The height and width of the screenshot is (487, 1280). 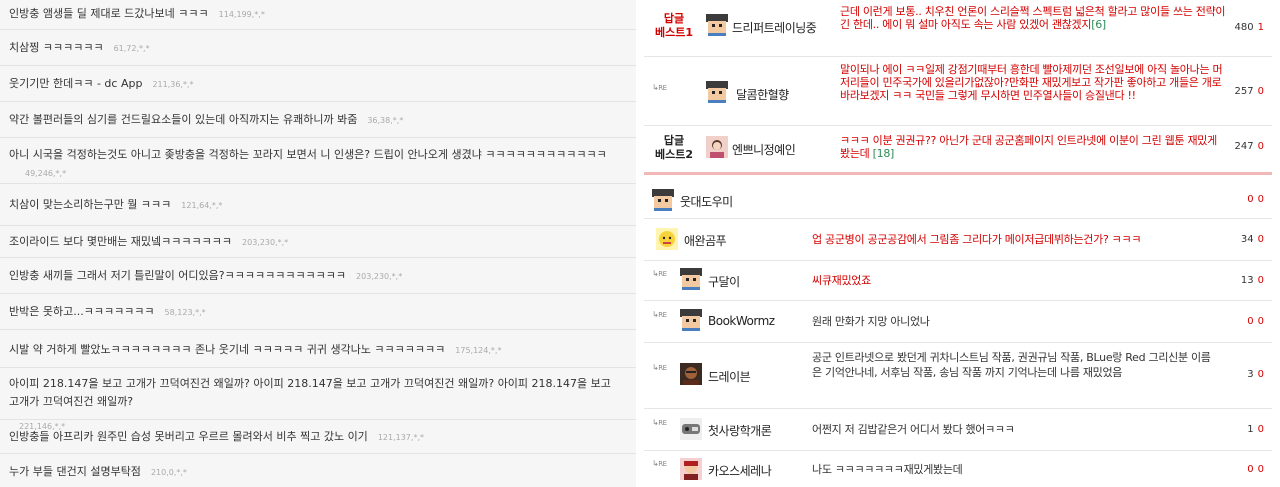 What do you see at coordinates (740, 470) in the screenshot?
I see `nickname: 카오스세레나` at bounding box center [740, 470].